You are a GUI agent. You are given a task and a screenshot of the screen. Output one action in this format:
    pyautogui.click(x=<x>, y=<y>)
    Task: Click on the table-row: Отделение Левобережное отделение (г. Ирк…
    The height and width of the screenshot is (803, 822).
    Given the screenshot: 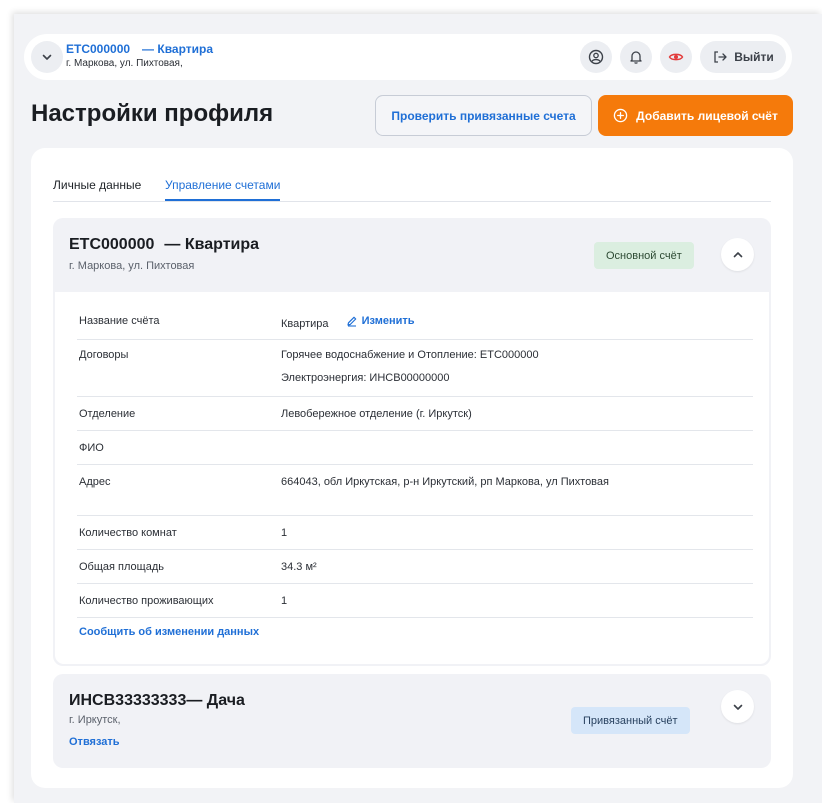 What is the action you would take?
    pyautogui.click(x=415, y=414)
    